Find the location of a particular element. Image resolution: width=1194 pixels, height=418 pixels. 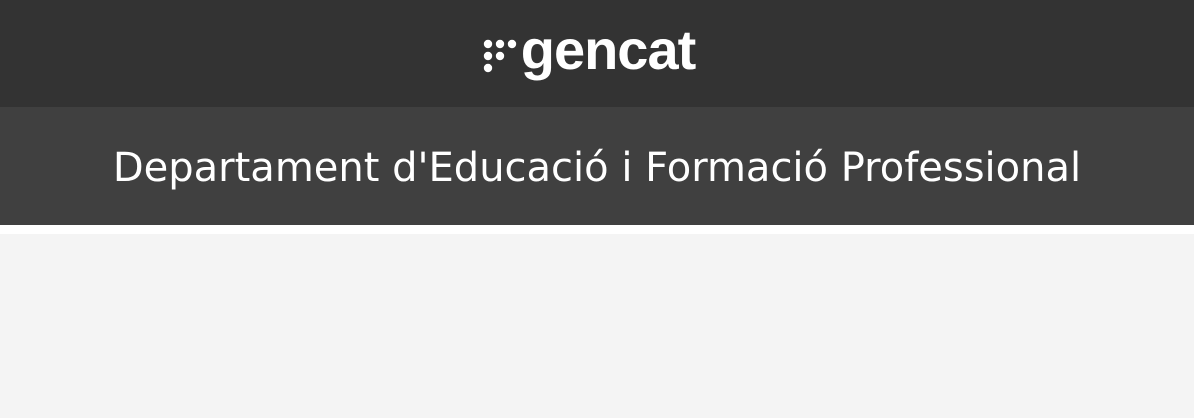

gencat-logo-link: gencat is located at coordinates (589, 51).